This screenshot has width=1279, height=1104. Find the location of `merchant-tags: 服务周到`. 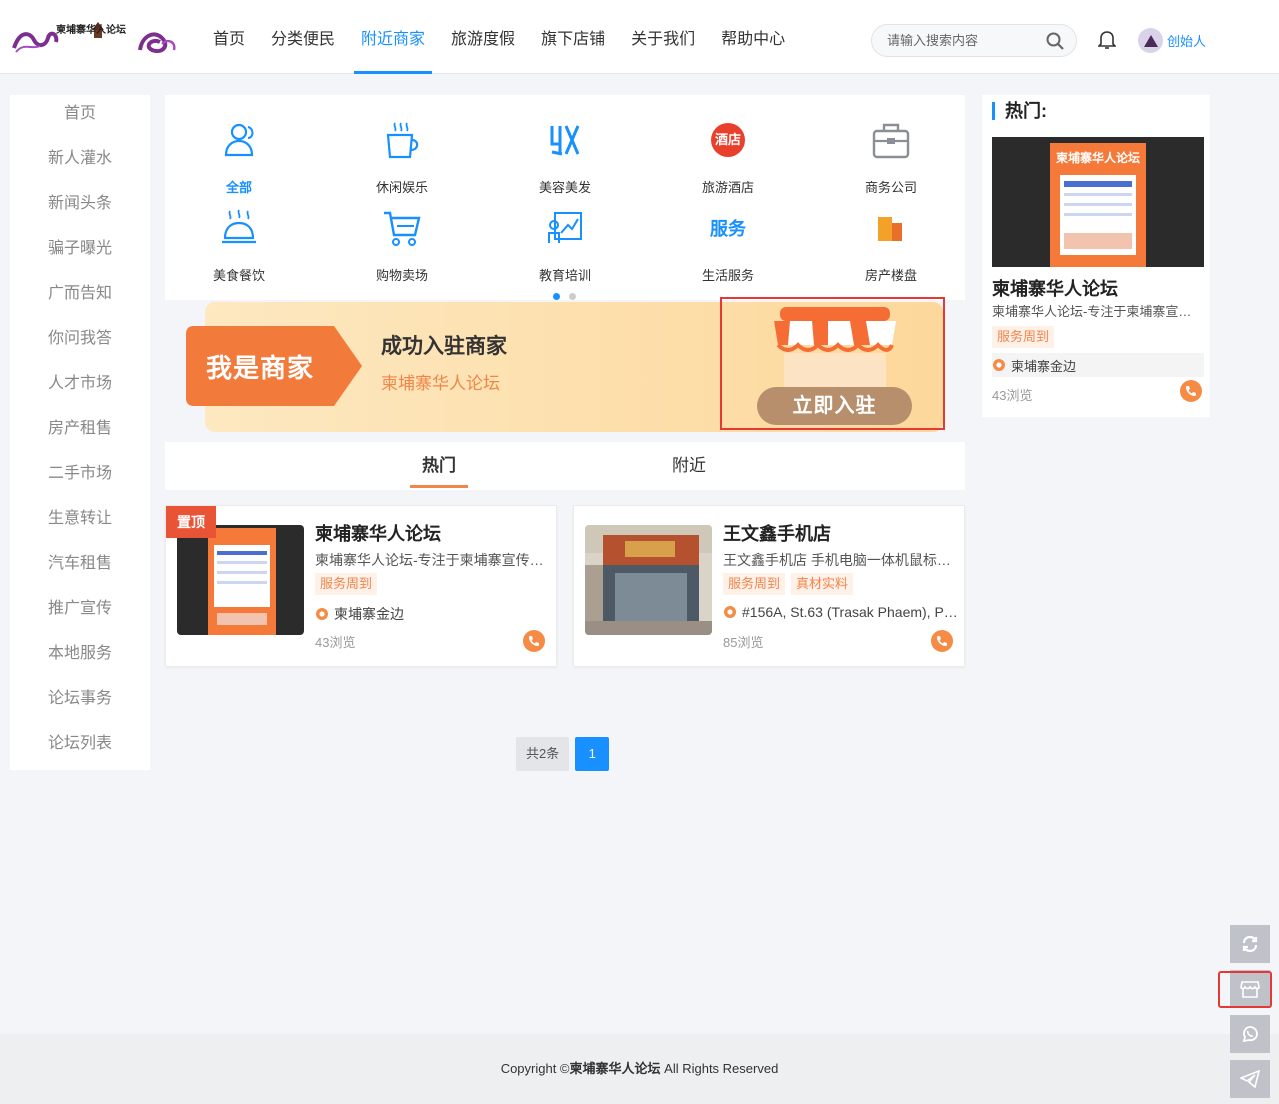

merchant-tags: 服务周到 is located at coordinates (349, 584).